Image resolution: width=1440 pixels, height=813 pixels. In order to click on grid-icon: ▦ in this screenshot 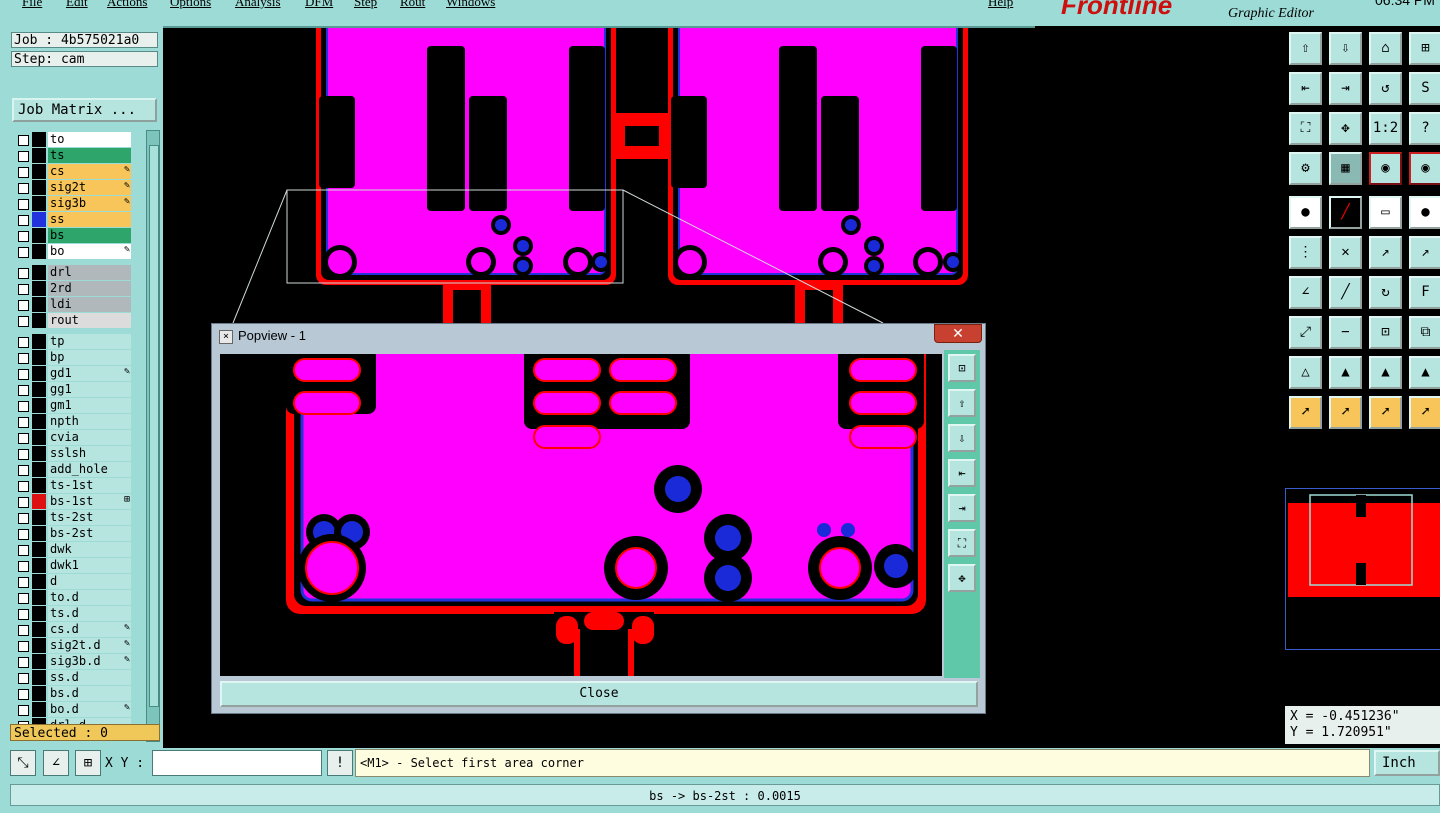, I will do `click(1345, 168)`.